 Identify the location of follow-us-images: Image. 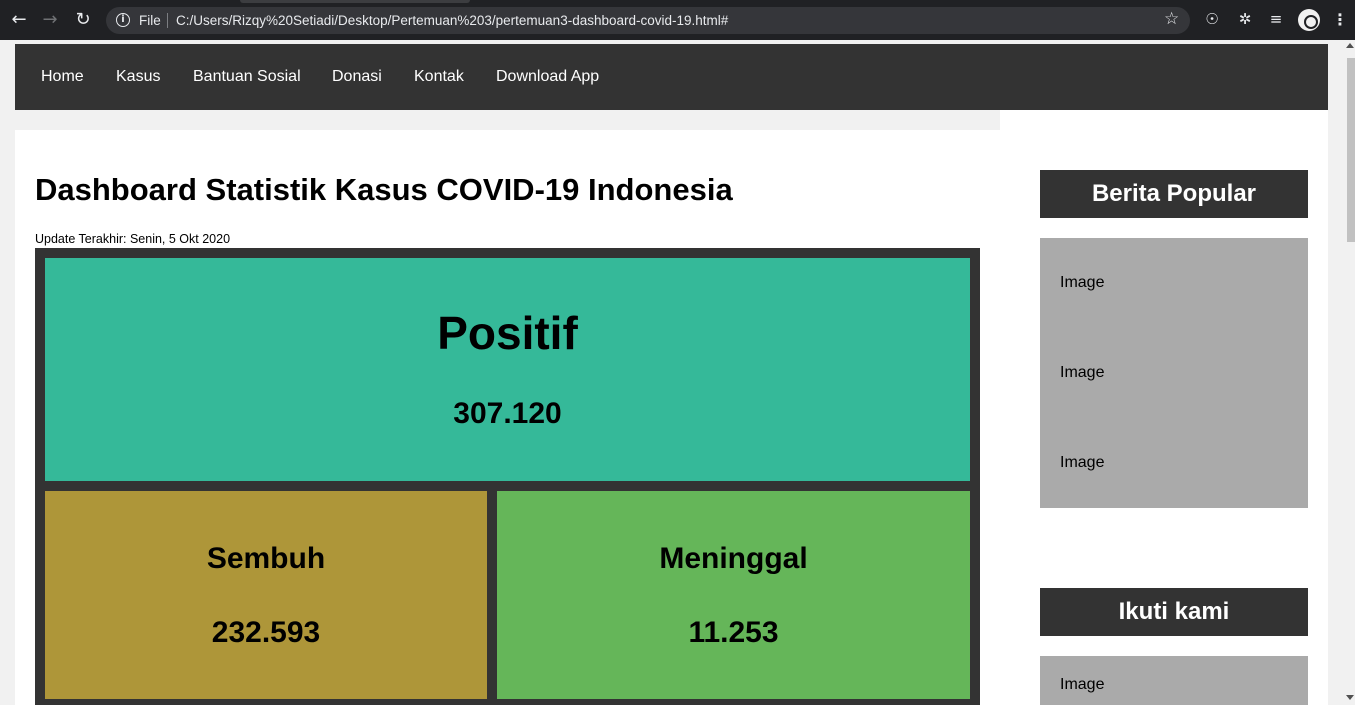
(1174, 680).